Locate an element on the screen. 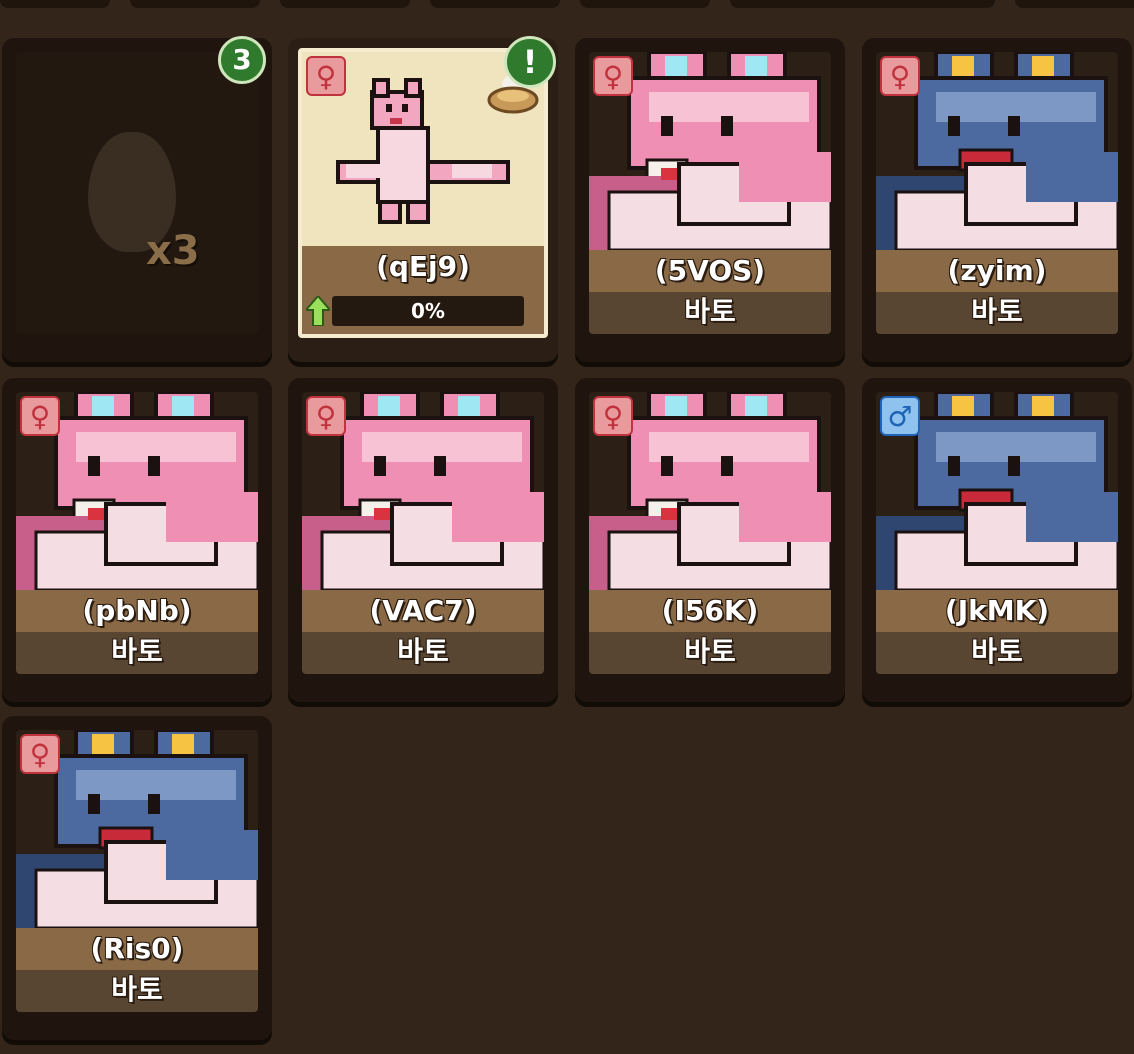  pet-card-4: ♀ (I56K) 바토 is located at coordinates (710, 540).